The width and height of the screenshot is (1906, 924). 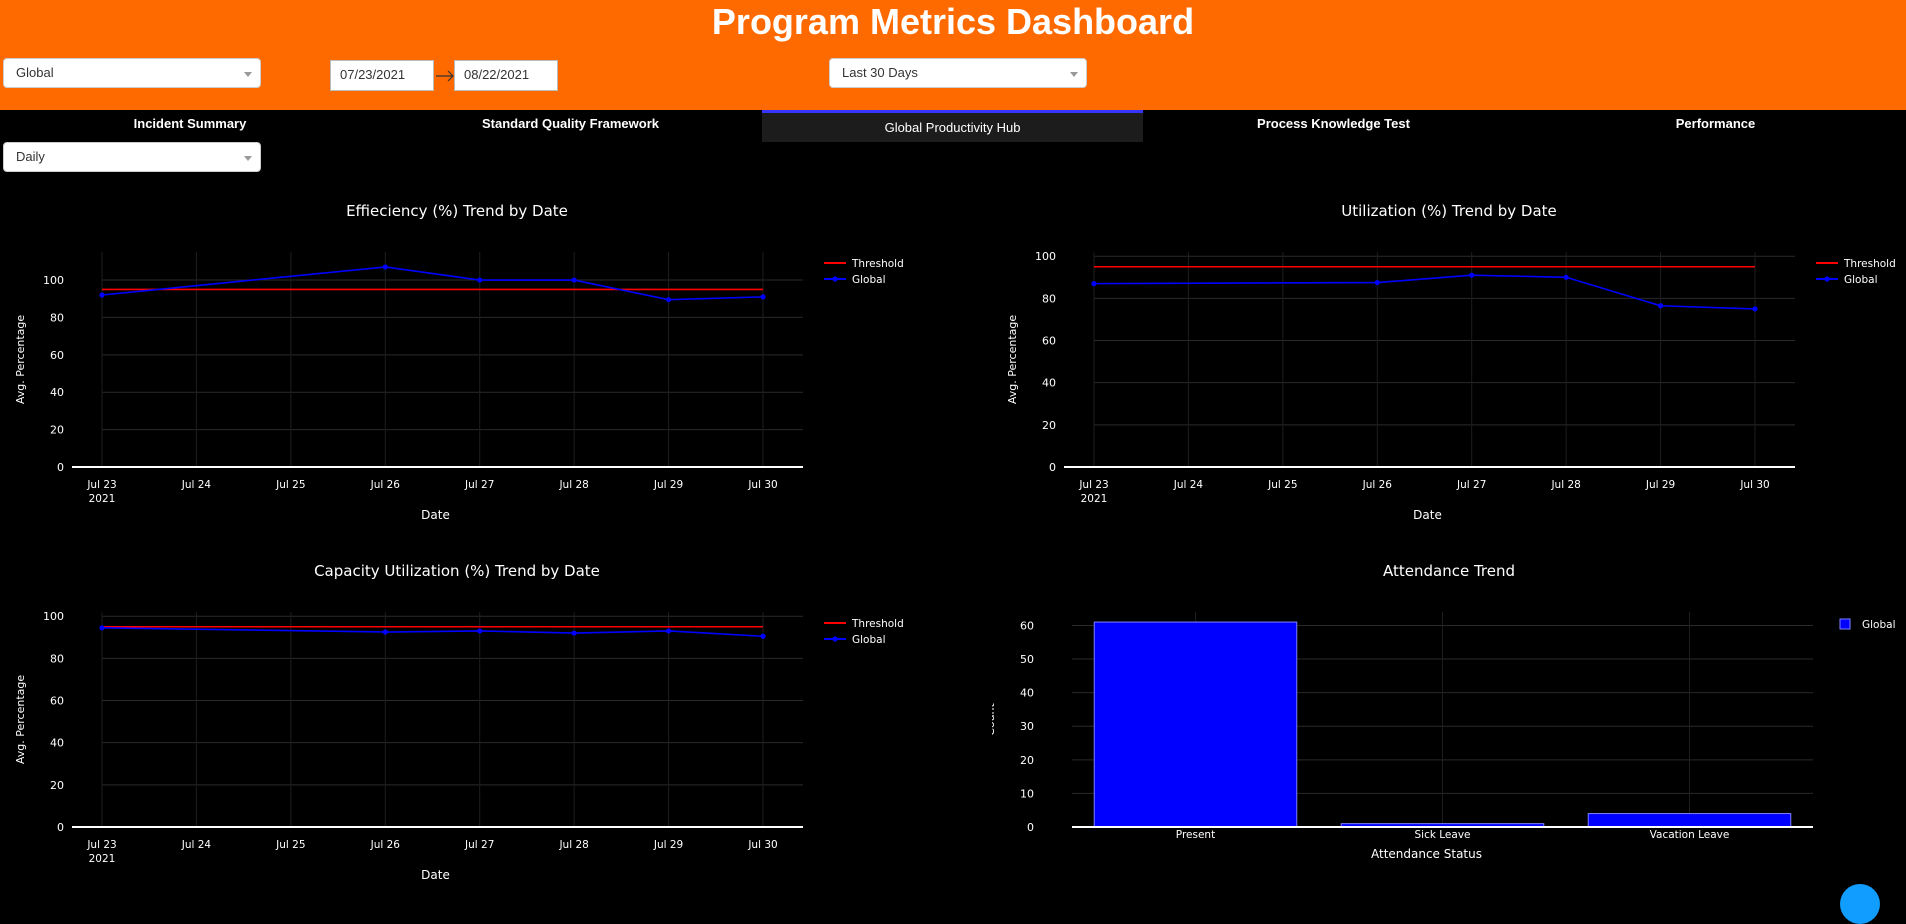 I want to click on help-button, so click(x=1860, y=904).